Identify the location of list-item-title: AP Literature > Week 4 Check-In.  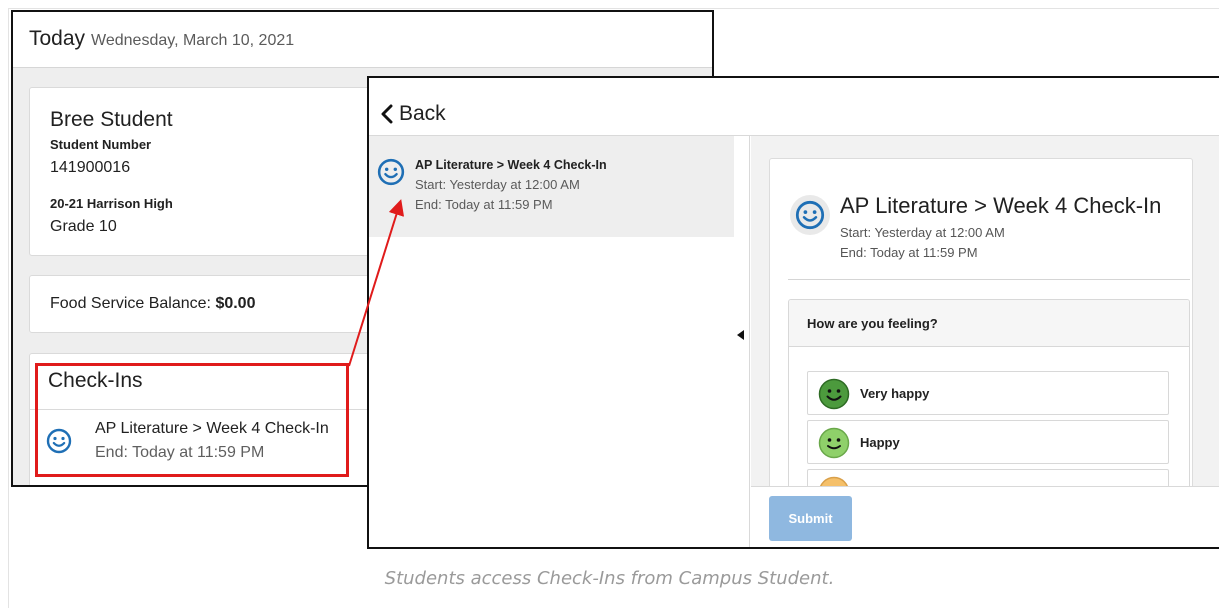
(511, 165).